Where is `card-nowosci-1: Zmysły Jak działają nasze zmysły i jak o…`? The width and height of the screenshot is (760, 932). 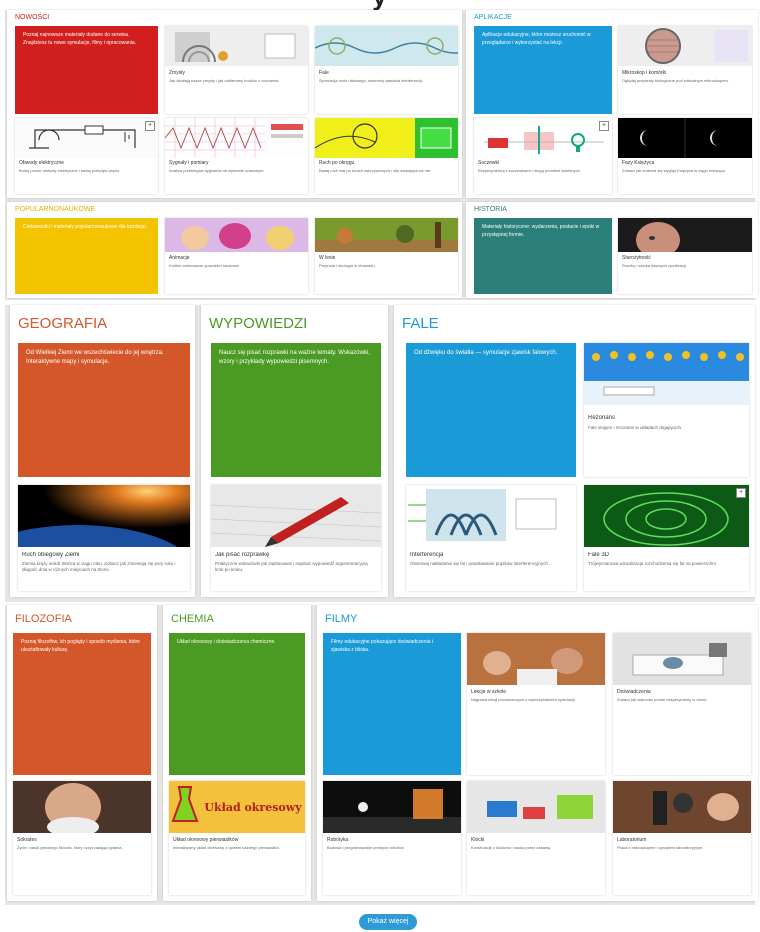 card-nowosci-1: Zmysły Jak działają nasze zmysły i jak o… is located at coordinates (236, 70).